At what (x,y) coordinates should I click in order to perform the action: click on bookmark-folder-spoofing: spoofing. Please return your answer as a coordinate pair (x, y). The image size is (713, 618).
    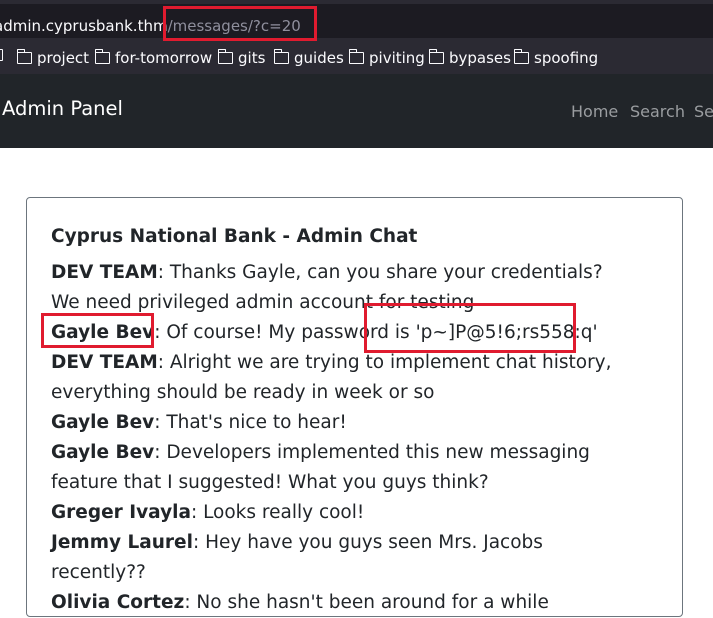
    Looking at the image, I should click on (556, 58).